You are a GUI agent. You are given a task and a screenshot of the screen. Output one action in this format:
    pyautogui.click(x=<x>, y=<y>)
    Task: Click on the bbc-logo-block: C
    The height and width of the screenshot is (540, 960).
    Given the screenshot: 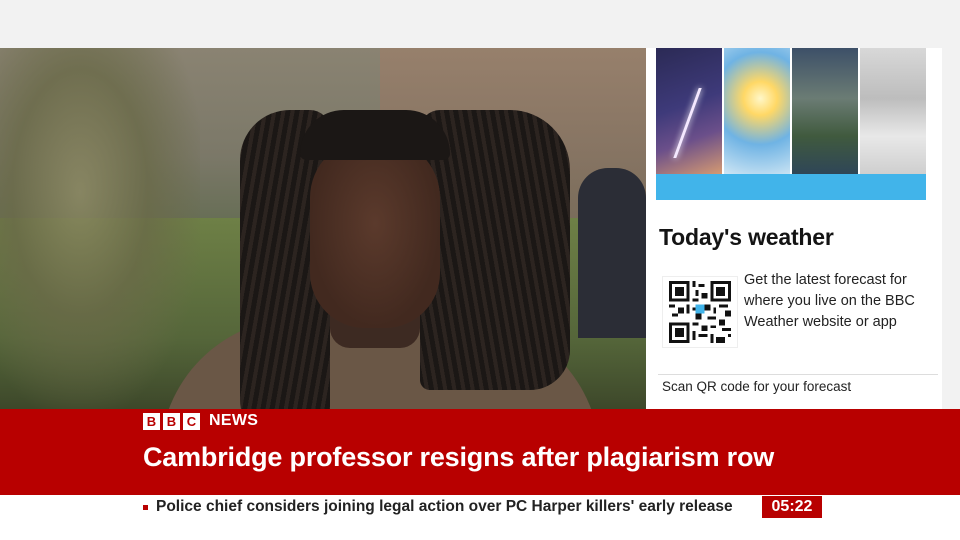 What is the action you would take?
    pyautogui.click(x=191, y=421)
    